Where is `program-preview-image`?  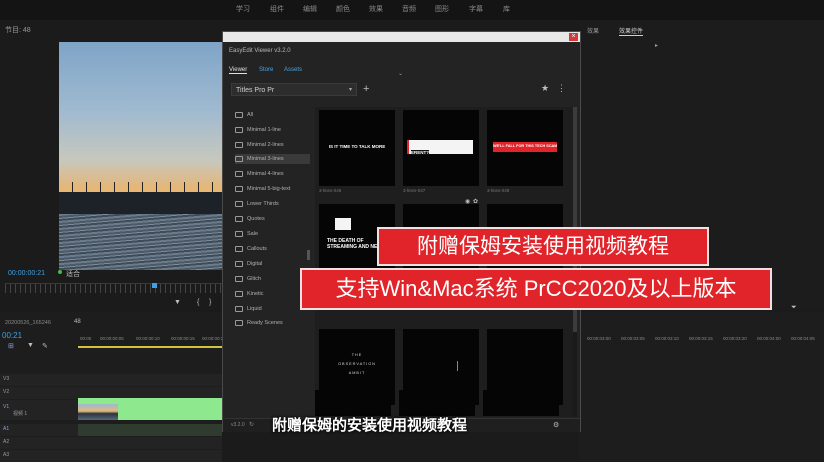 program-preview-image is located at coordinates (141, 156).